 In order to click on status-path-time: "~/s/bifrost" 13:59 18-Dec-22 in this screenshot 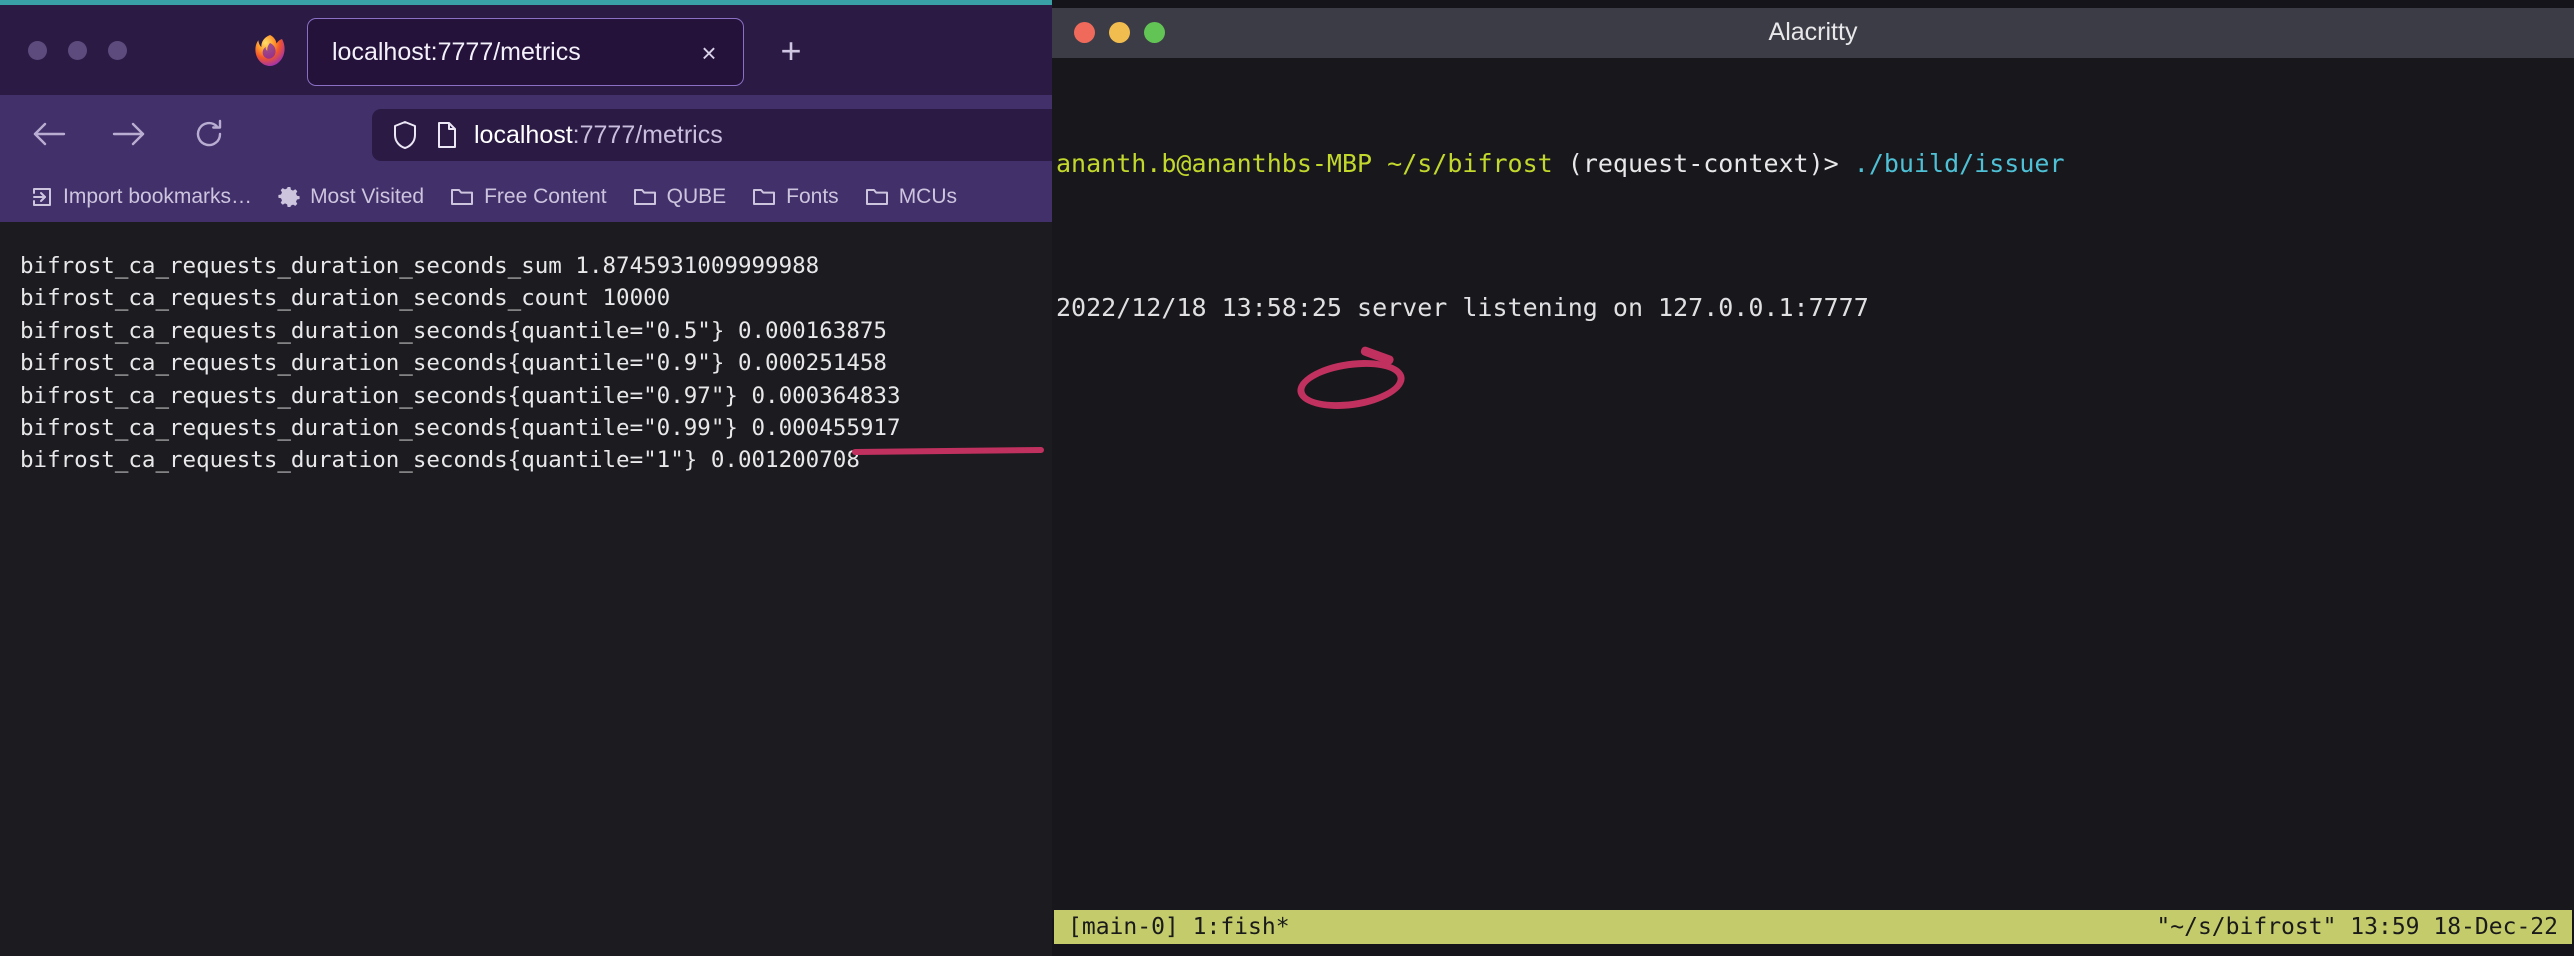, I will do `click(2357, 927)`.